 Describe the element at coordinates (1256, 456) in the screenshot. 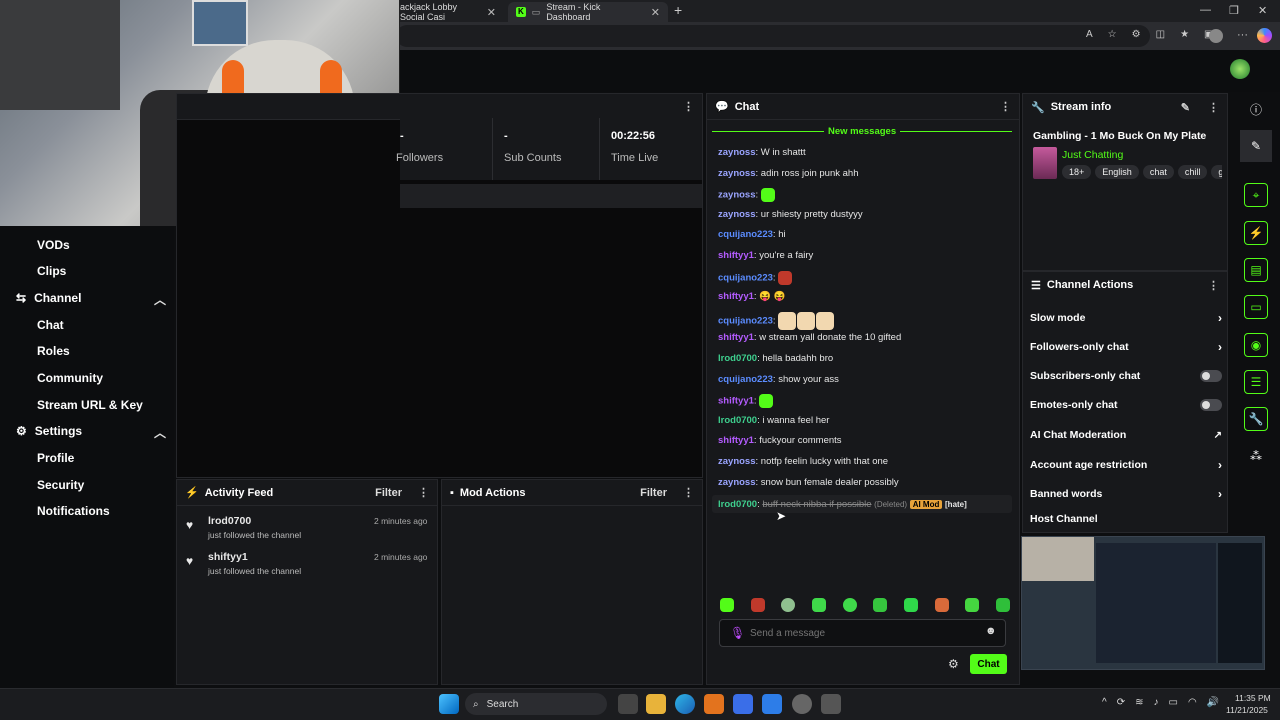

I see `apps-icon: ⁂` at that location.